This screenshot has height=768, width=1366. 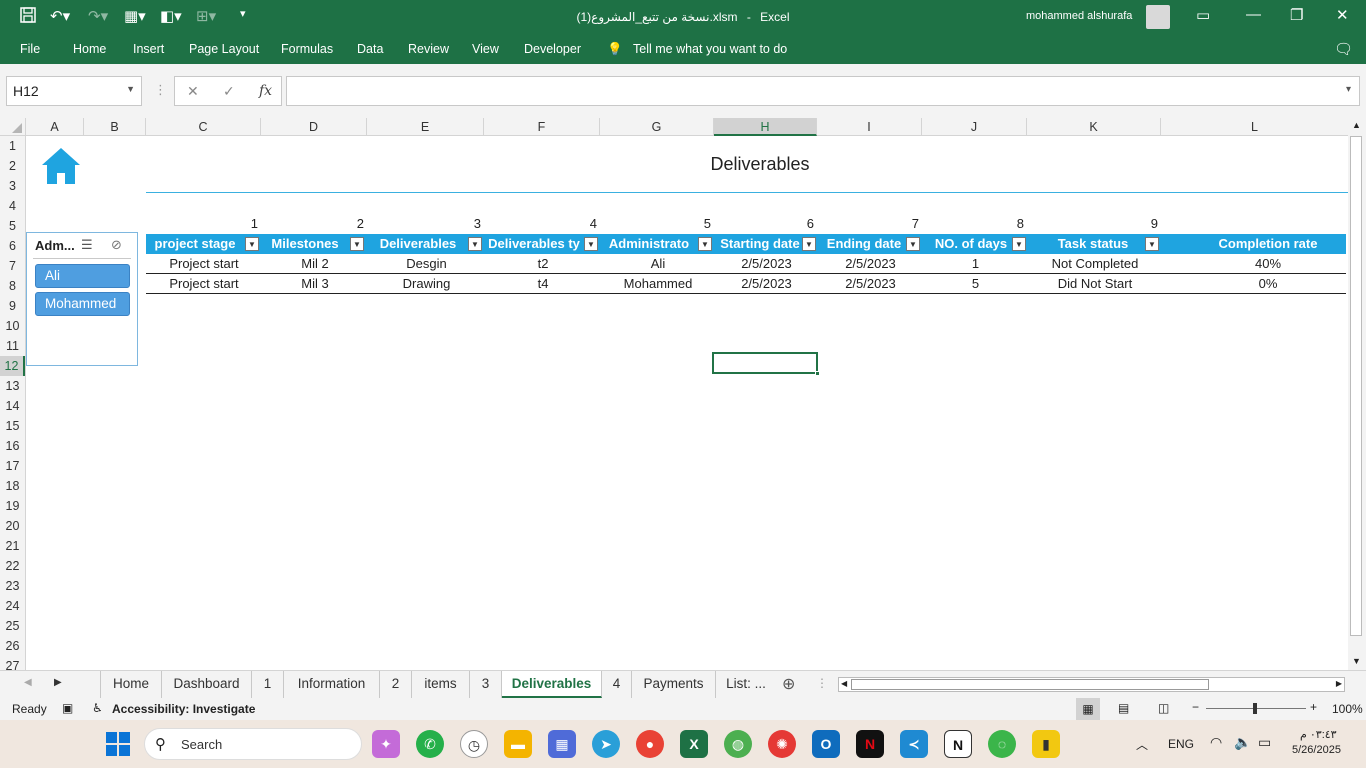 I want to click on row-header: 18, so click(x=12, y=486).